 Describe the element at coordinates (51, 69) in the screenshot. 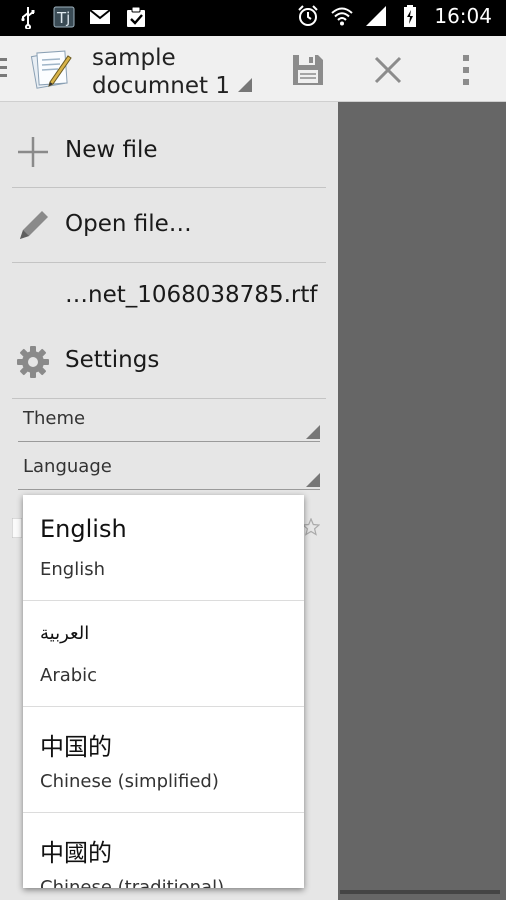

I see `app-logo-icon` at that location.